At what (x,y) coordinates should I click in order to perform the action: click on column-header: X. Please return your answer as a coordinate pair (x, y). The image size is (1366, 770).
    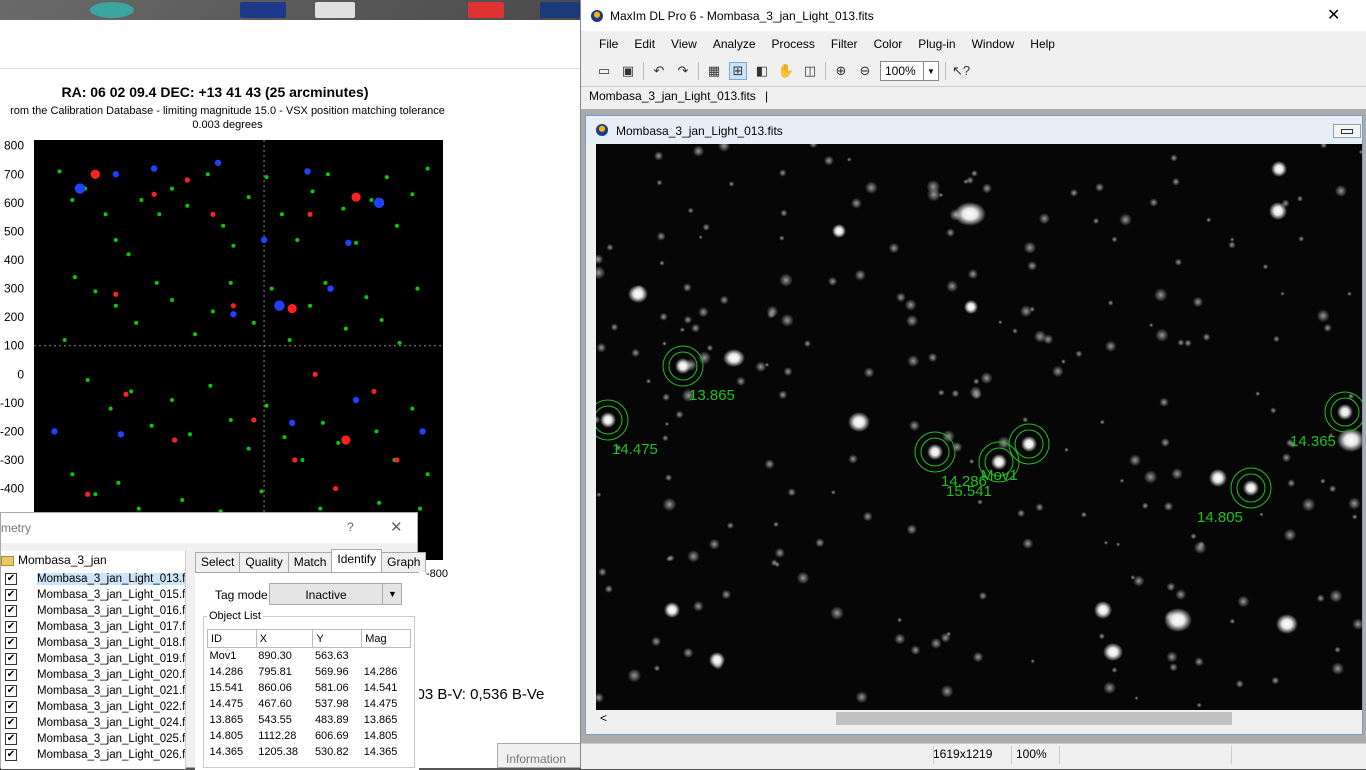
    Looking at the image, I should click on (284, 638).